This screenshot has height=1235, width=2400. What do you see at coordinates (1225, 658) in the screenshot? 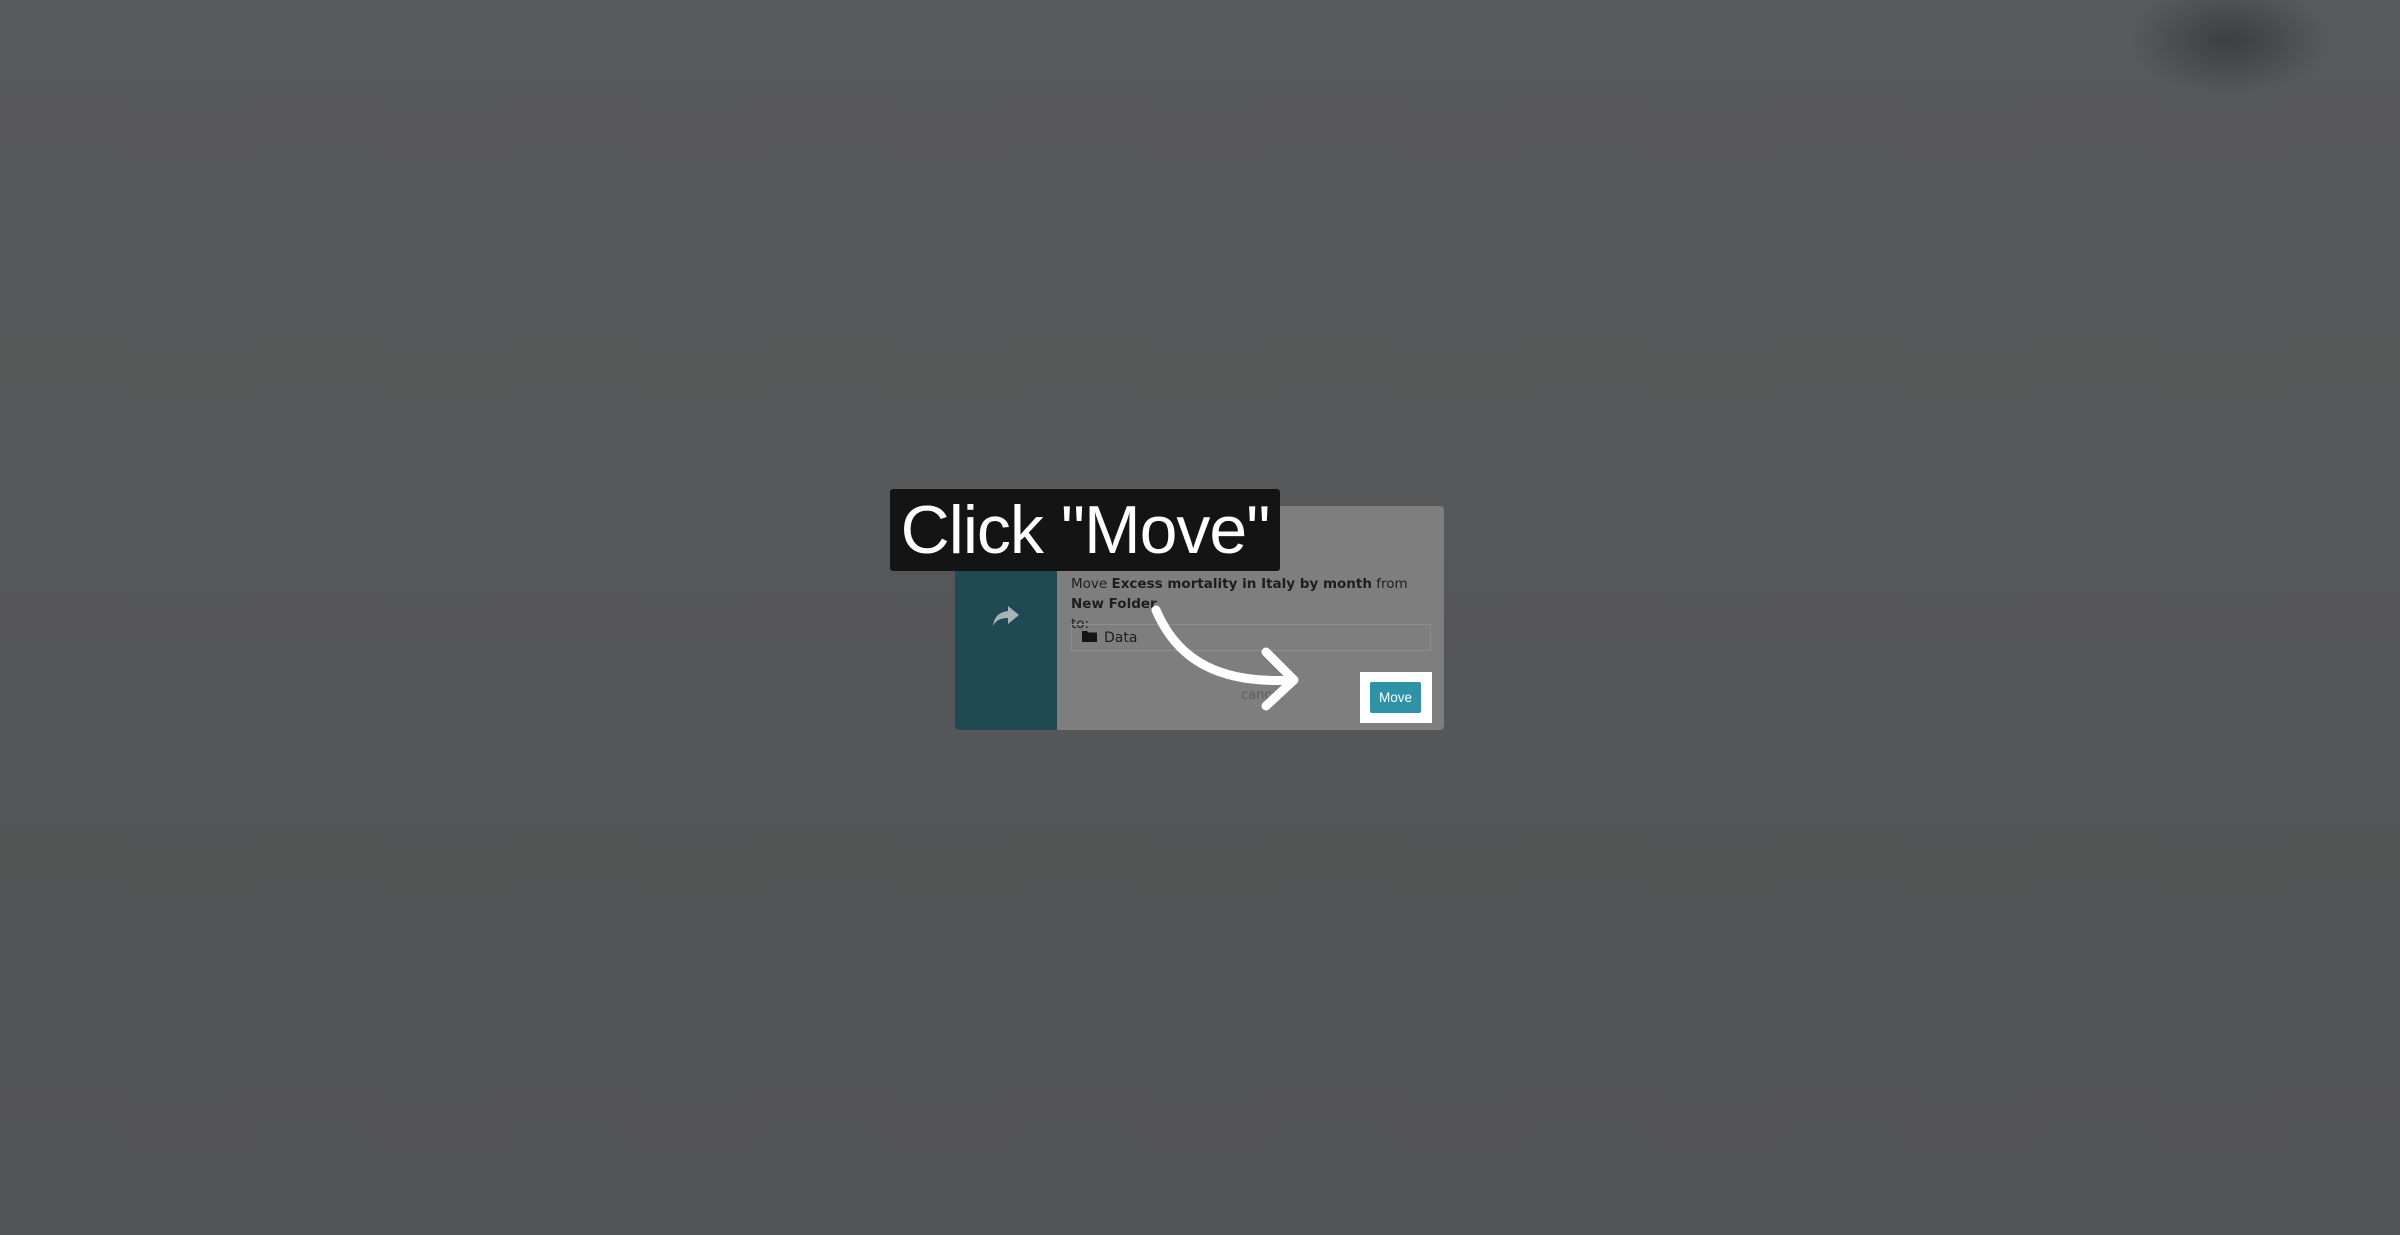
I see `pointer-arrow` at bounding box center [1225, 658].